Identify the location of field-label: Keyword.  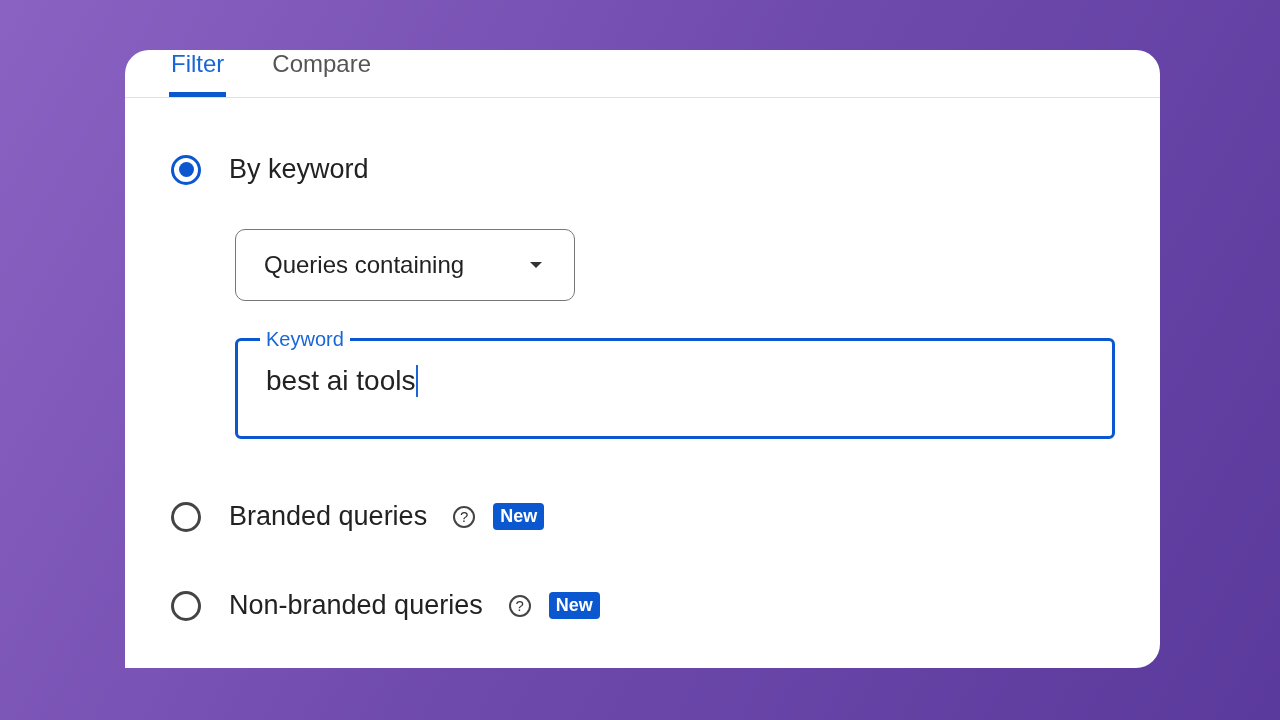
(305, 339).